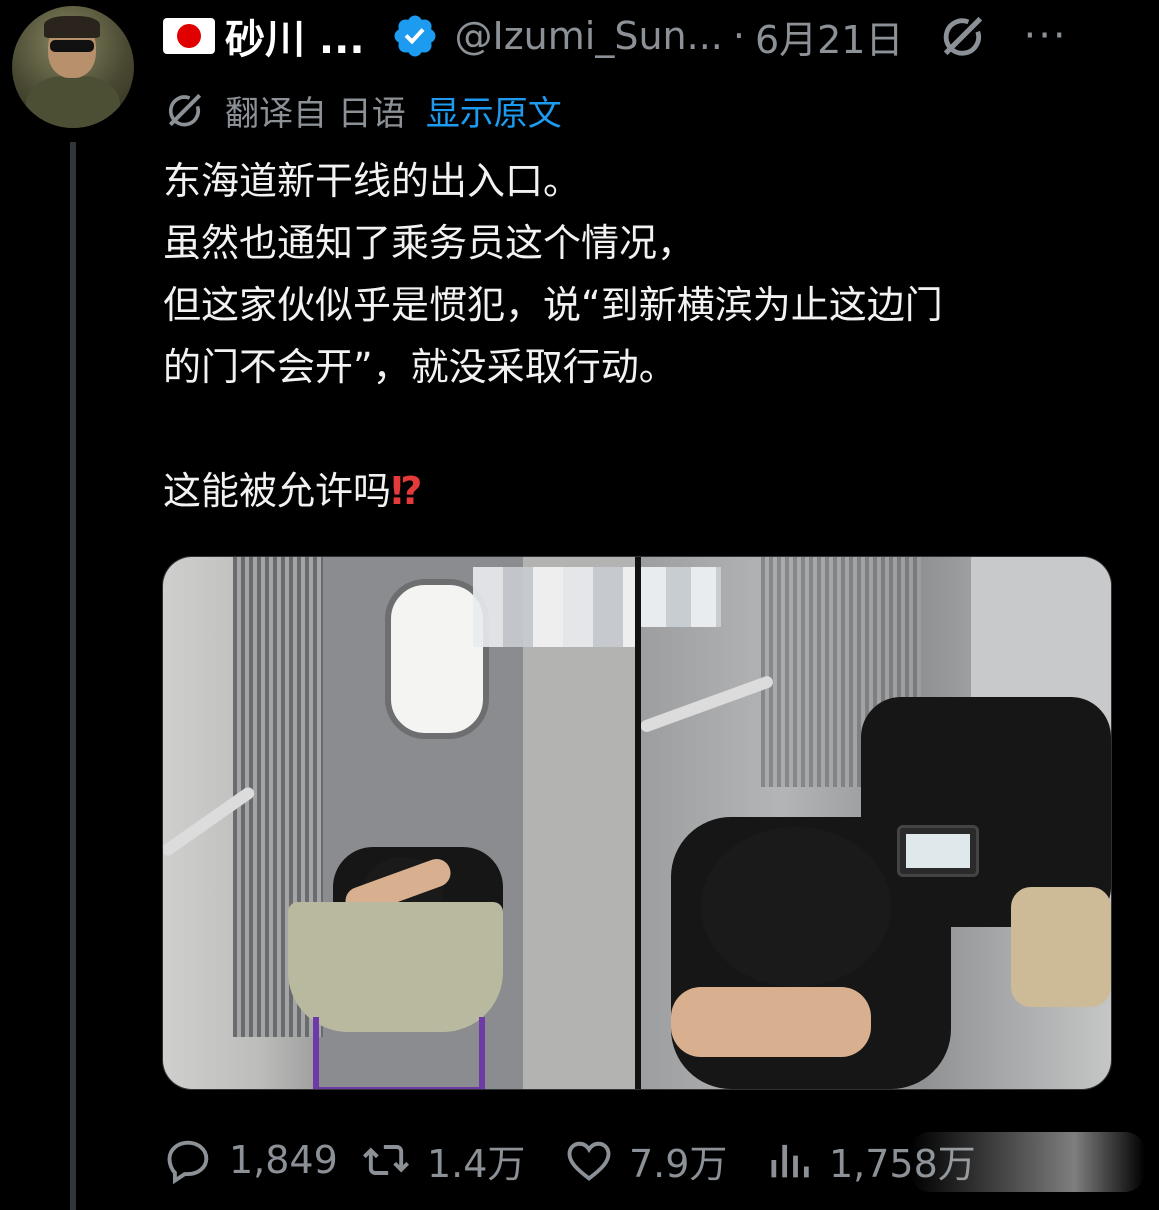 This screenshot has width=1159, height=1210. What do you see at coordinates (415, 36) in the screenshot?
I see `verified-badge-icon` at bounding box center [415, 36].